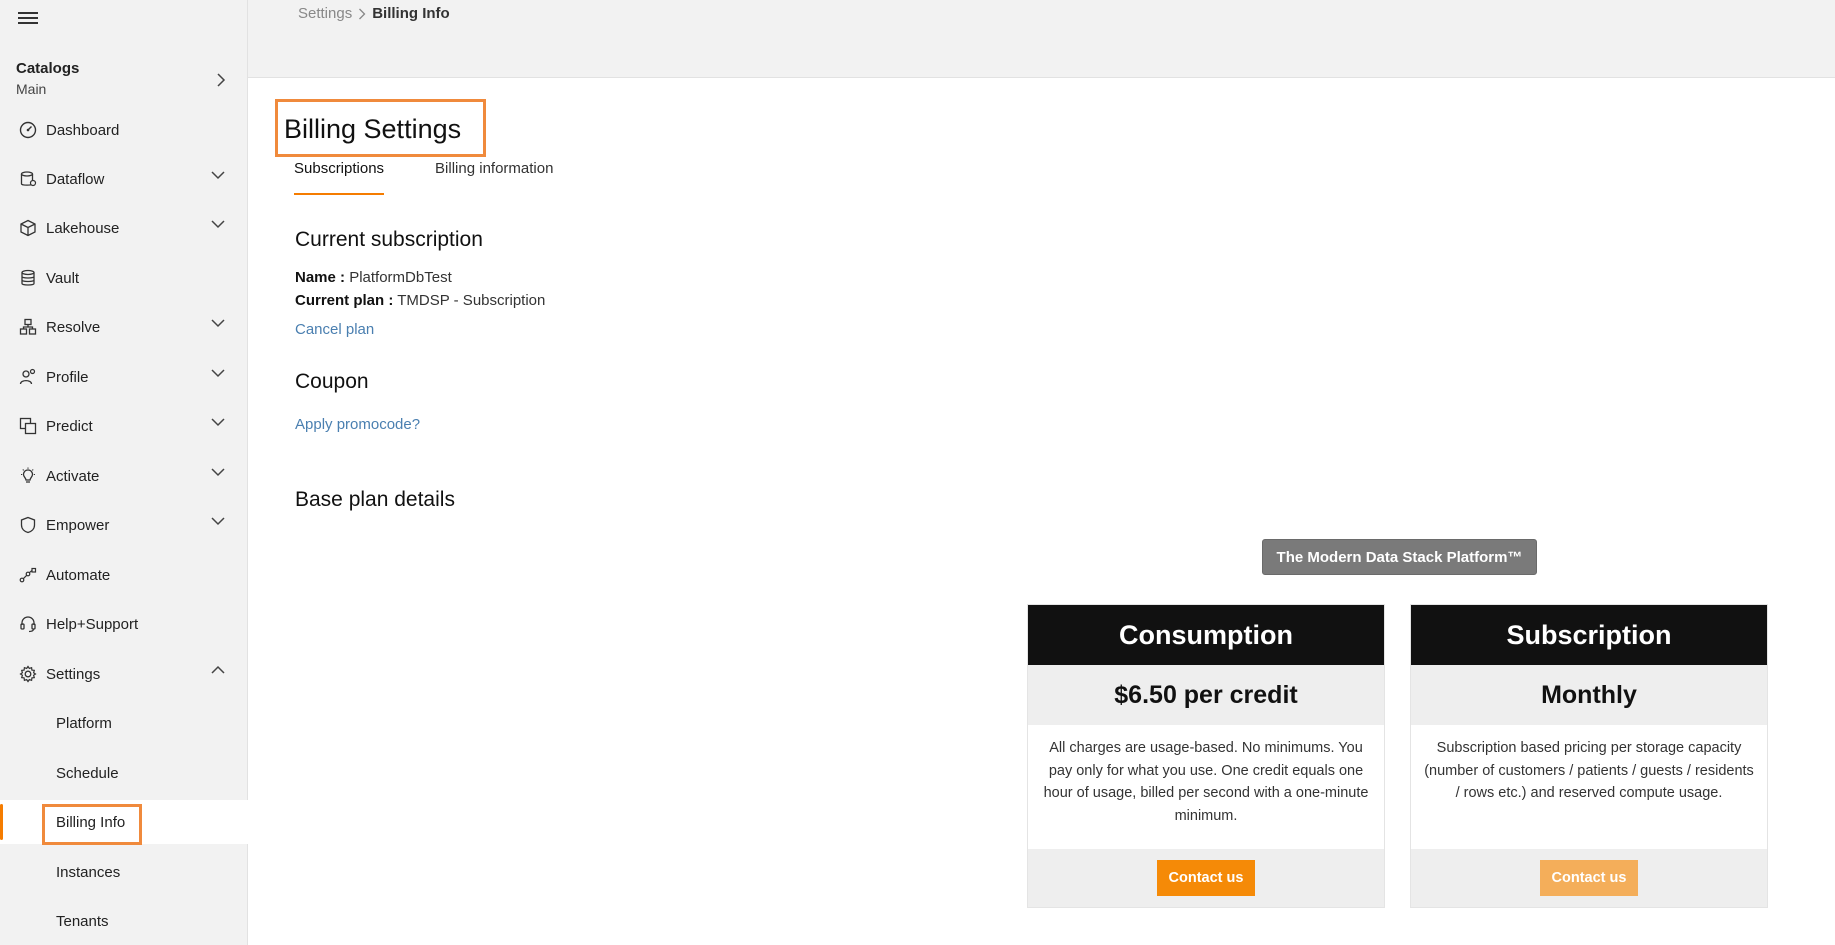 This screenshot has width=1835, height=945. What do you see at coordinates (28, 426) in the screenshot?
I see `predict-icon` at bounding box center [28, 426].